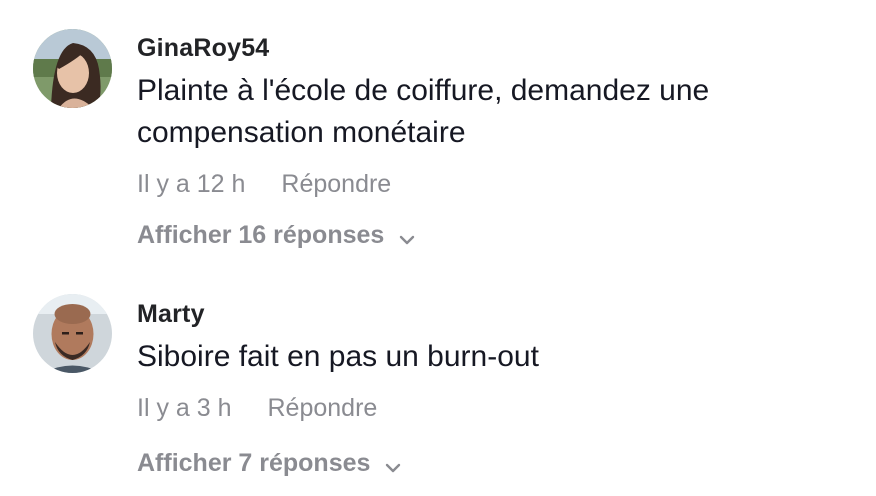 The width and height of the screenshot is (876, 496). Describe the element at coordinates (264, 184) in the screenshot. I see `comment-meta: Il y a 12 h Répondre` at that location.